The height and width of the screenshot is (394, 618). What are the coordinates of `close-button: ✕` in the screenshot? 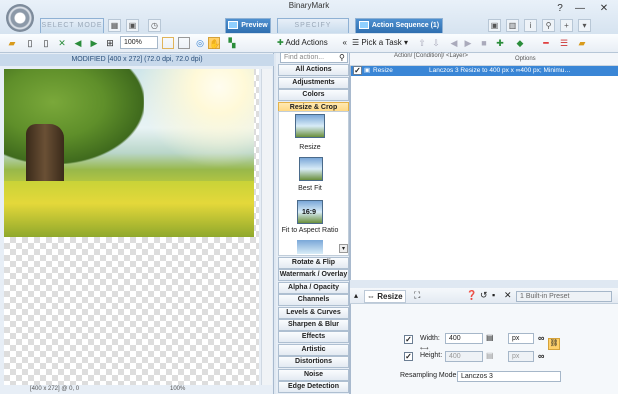 It's located at (604, 9).